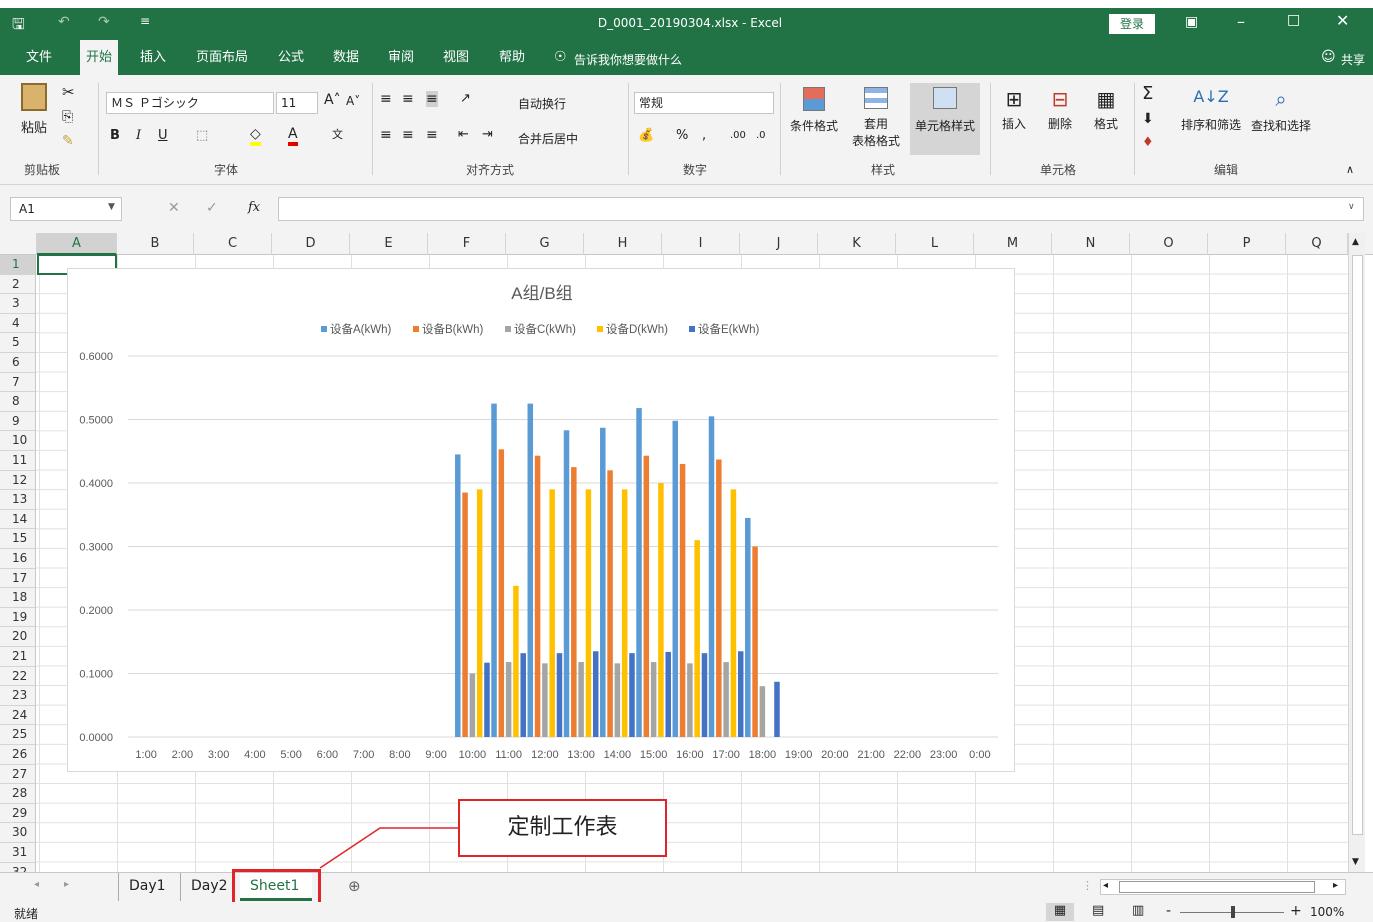 The image size is (1373, 922). What do you see at coordinates (1138, 910) in the screenshot?
I see `page-break-view-icon: ▥` at bounding box center [1138, 910].